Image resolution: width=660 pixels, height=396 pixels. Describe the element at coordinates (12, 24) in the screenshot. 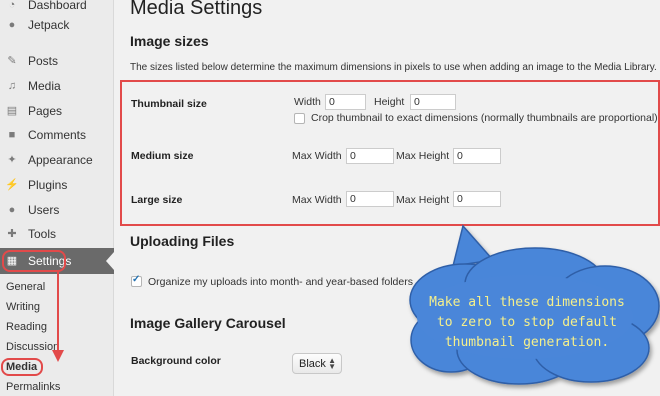

I see `jetpack-icon: ●` at that location.